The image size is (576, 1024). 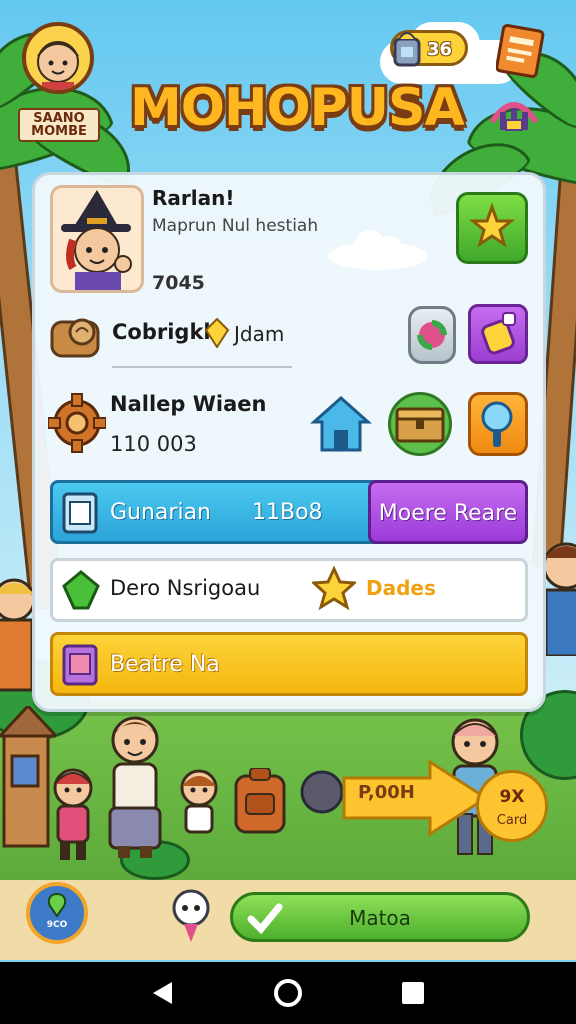 I want to click on back-triangle-icon, so click(x=162, y=993).